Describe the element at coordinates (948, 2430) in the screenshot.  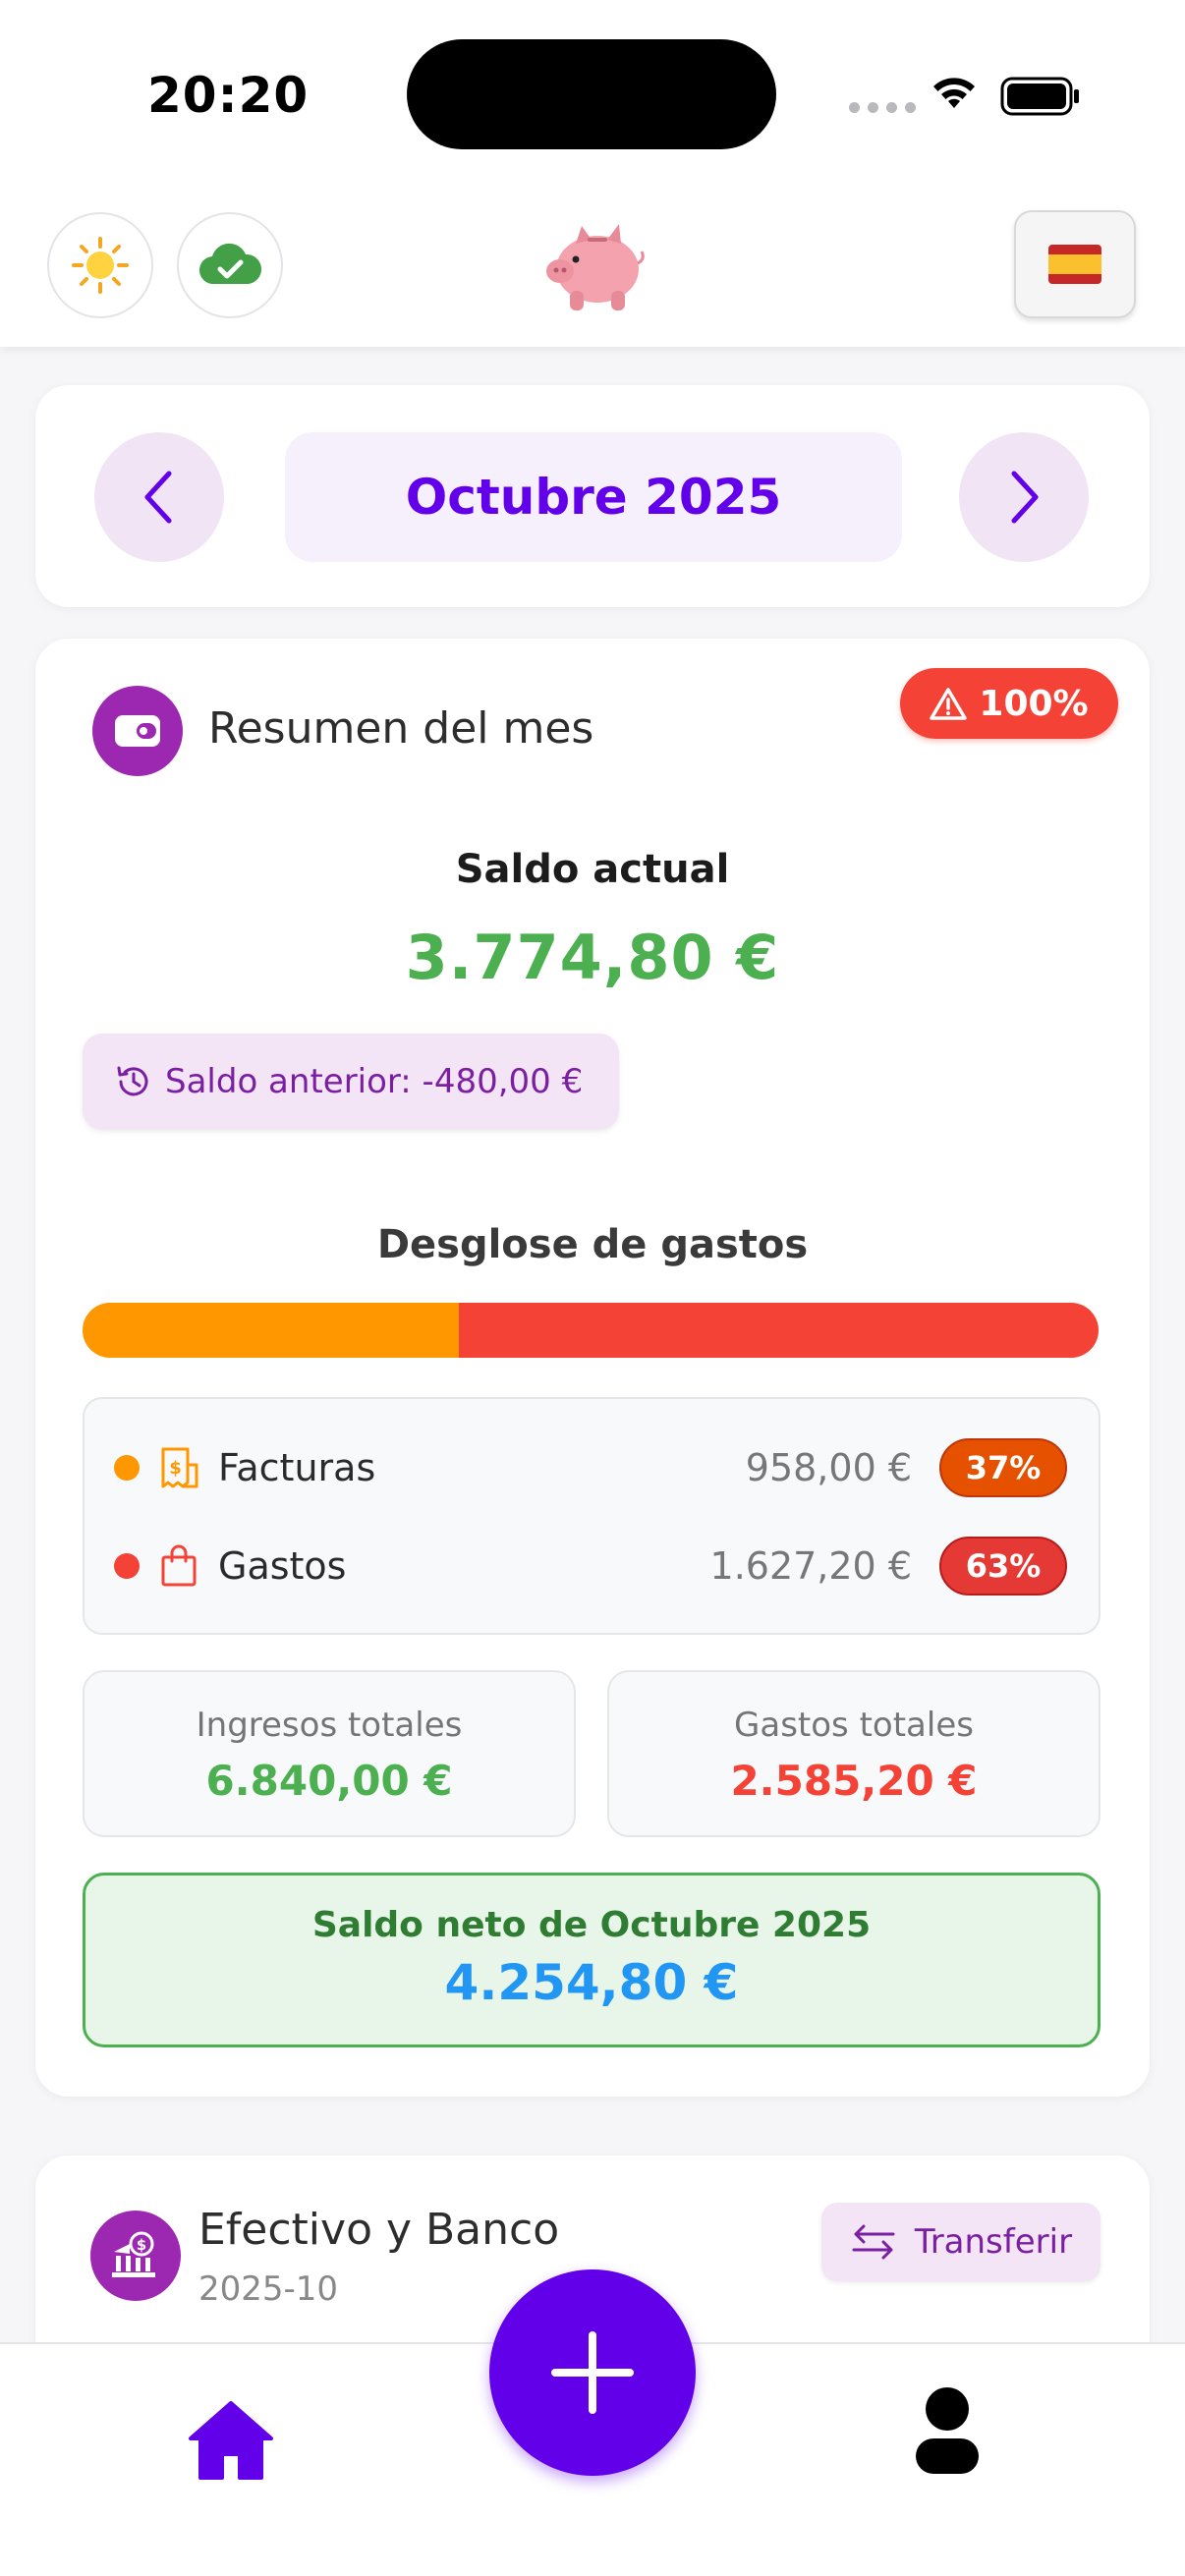
I see `user-icon` at that location.